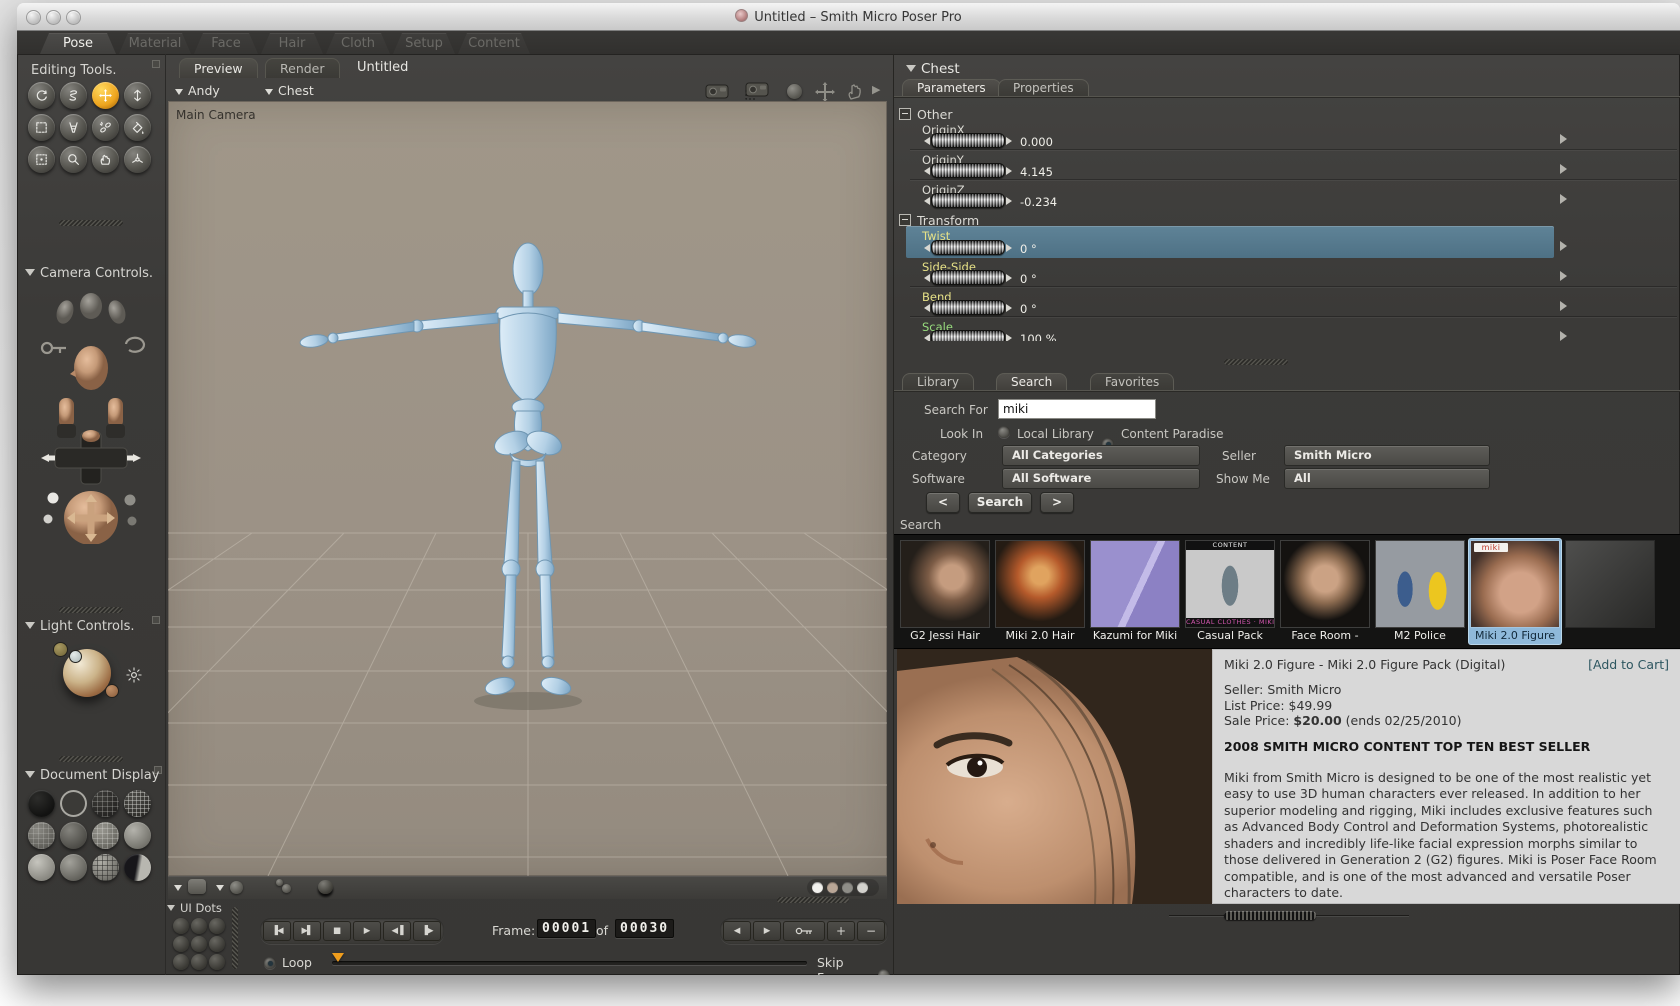 The height and width of the screenshot is (1006, 1680). I want to click on display-silhouette-icon, so click(41, 803).